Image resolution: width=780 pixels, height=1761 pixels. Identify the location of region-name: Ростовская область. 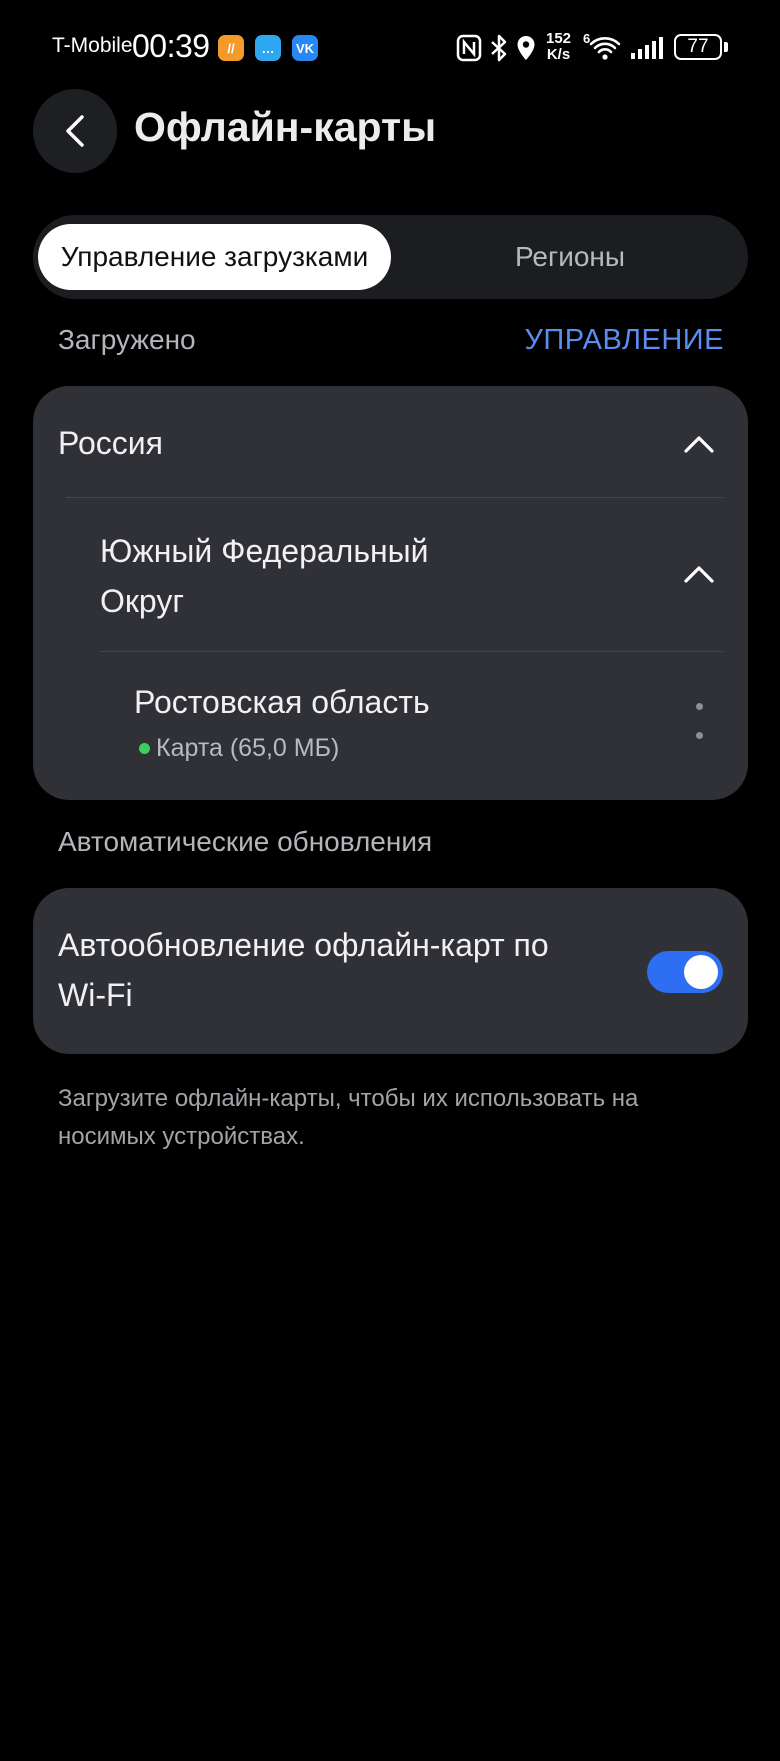
(282, 702).